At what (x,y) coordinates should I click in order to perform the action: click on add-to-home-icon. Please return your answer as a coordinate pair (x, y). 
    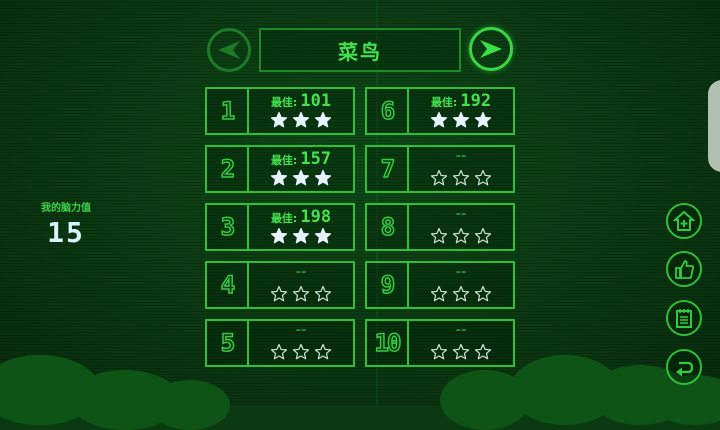
    Looking at the image, I should click on (684, 220).